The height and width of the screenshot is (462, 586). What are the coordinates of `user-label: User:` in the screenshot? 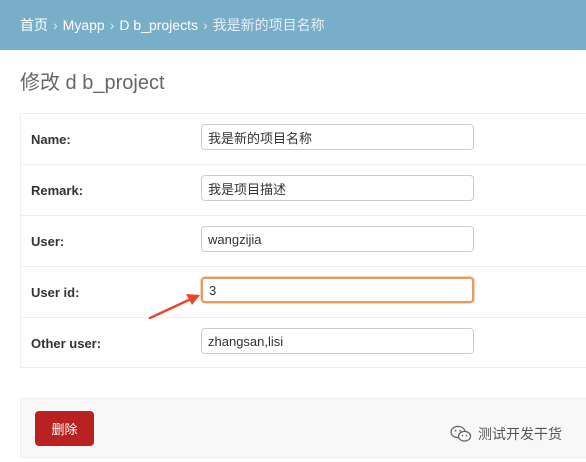 It's located at (48, 241).